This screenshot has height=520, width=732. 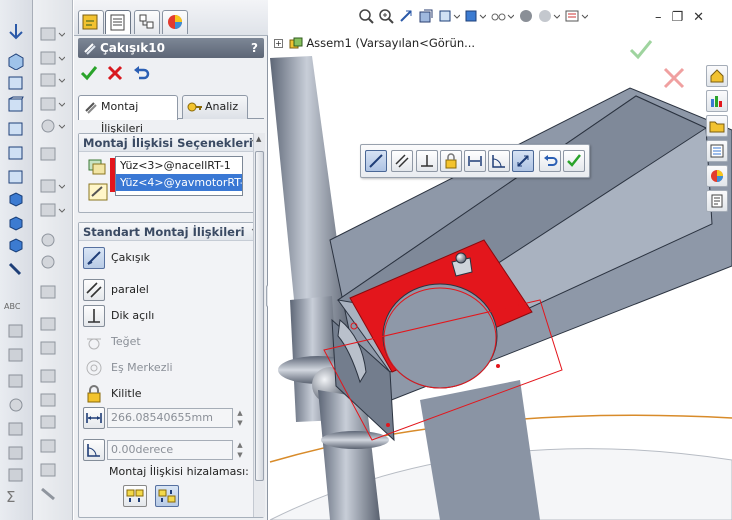 I want to click on gray-tool-icon-c, so click(x=52, y=80).